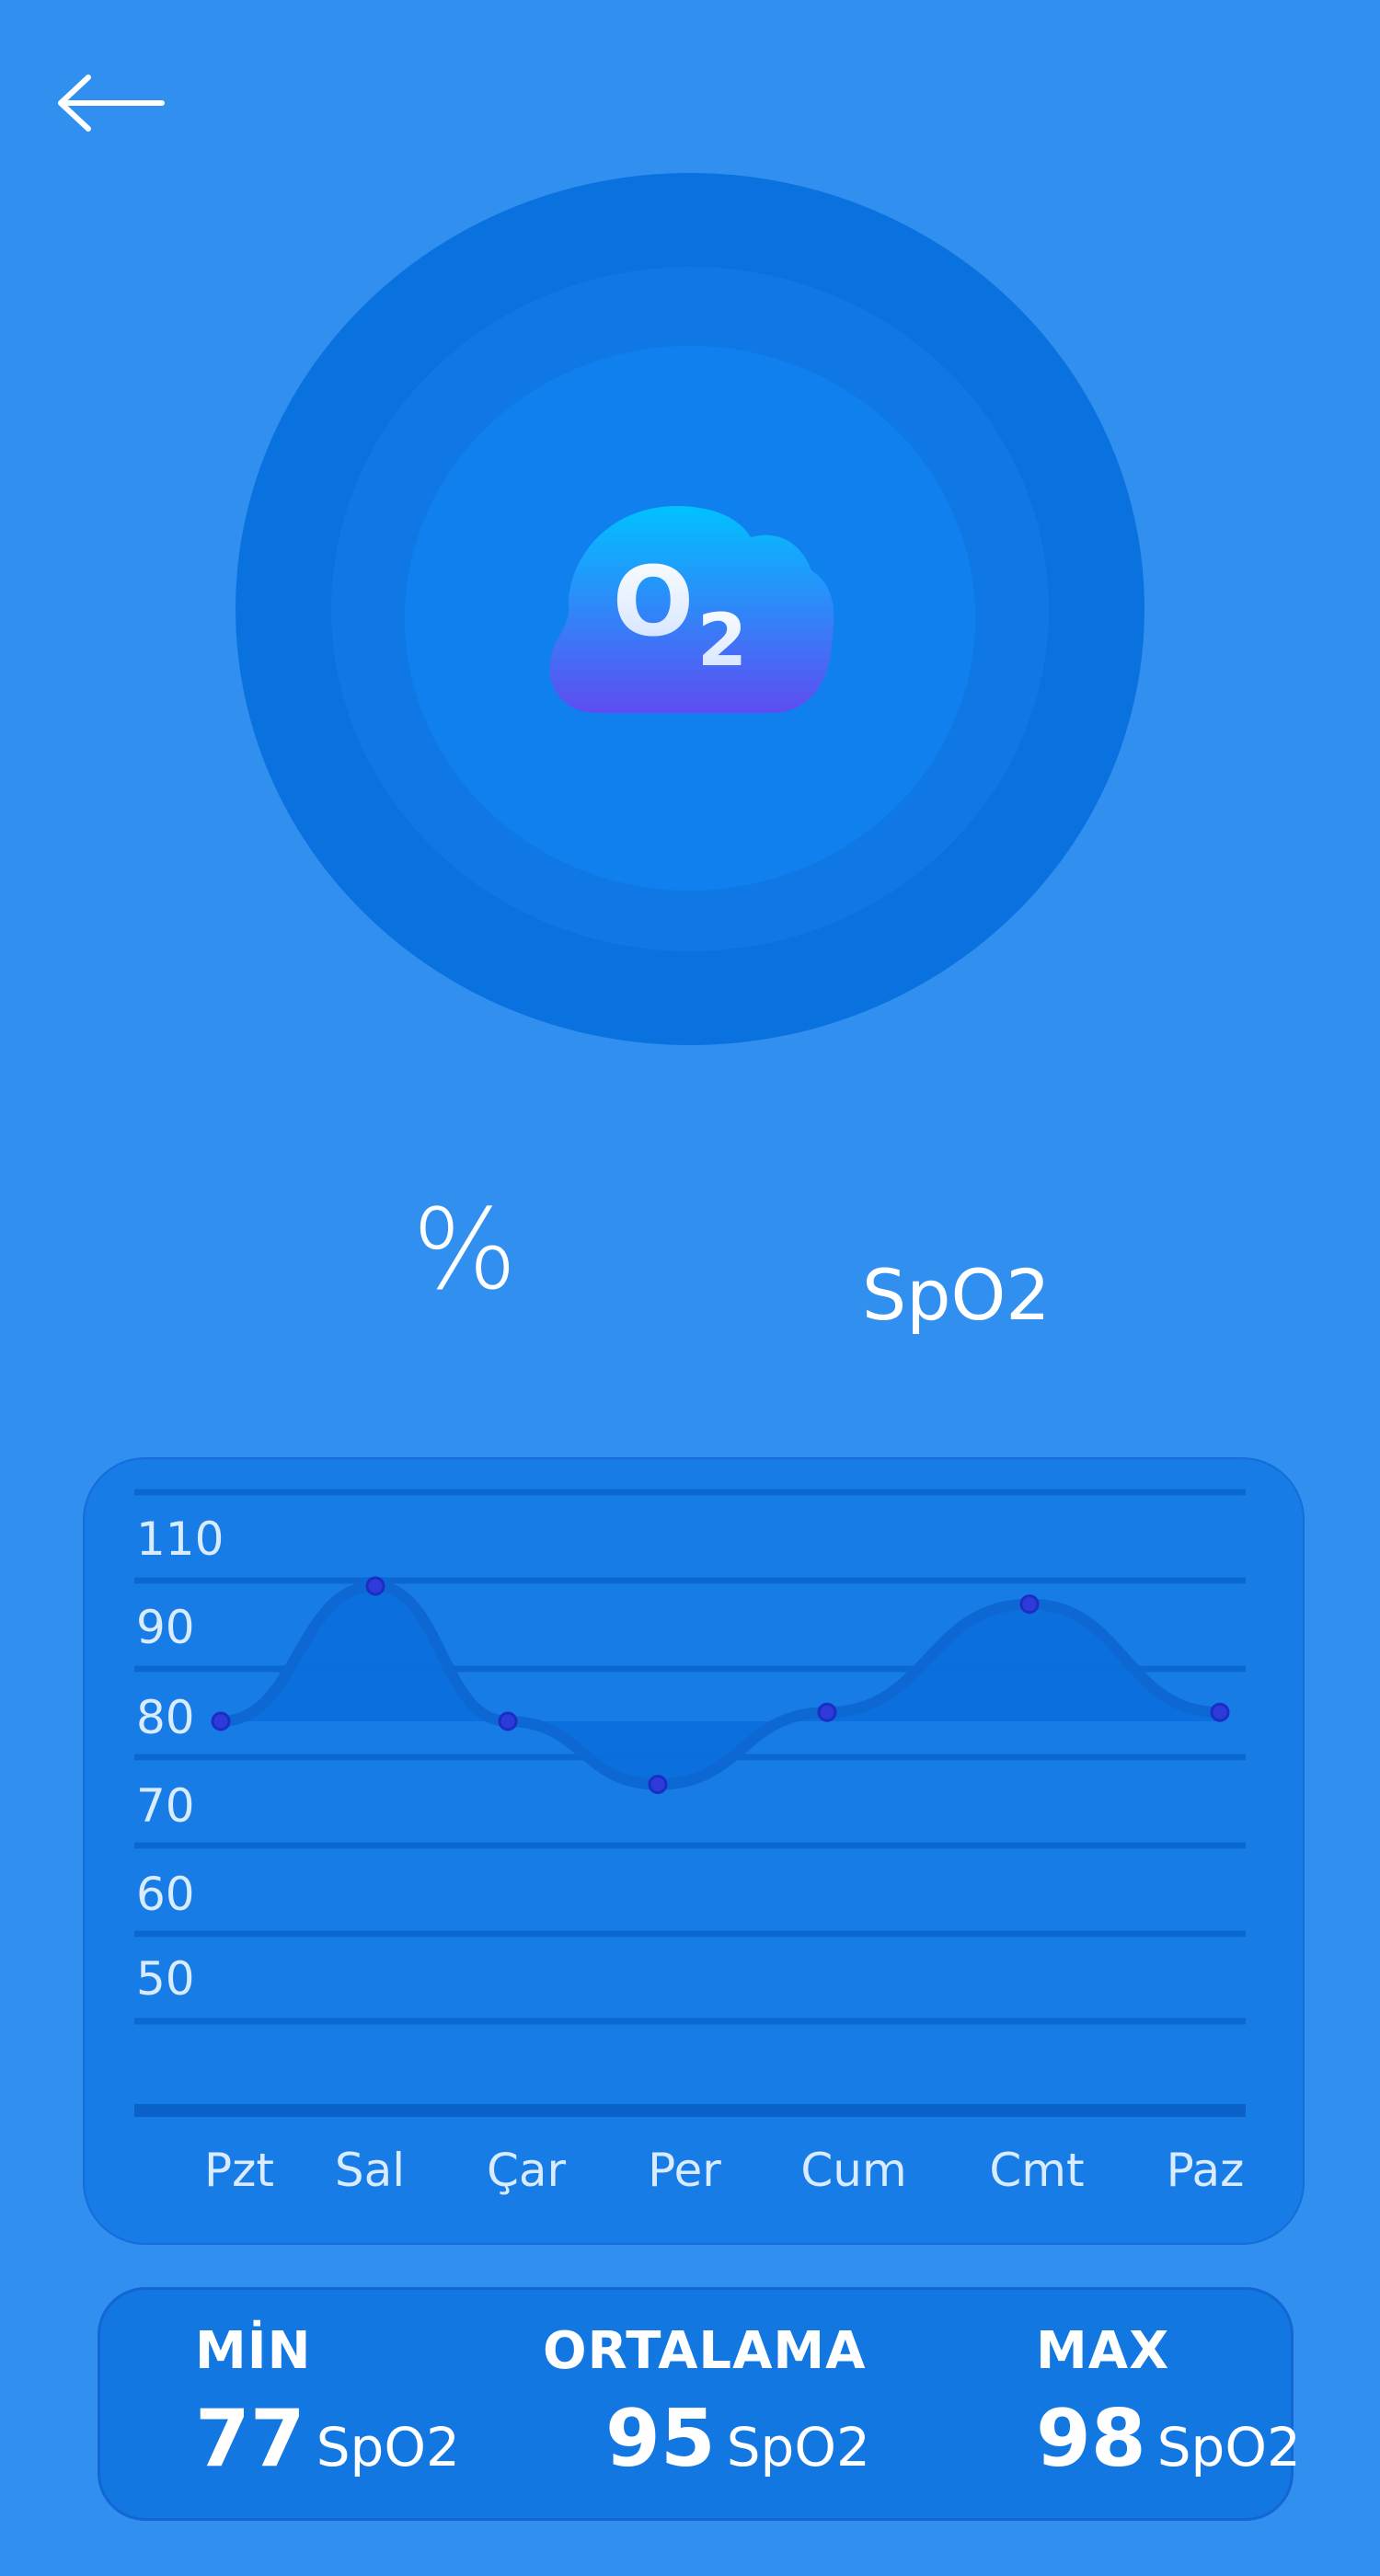  What do you see at coordinates (465, 1251) in the screenshot?
I see `percent-sign: %` at bounding box center [465, 1251].